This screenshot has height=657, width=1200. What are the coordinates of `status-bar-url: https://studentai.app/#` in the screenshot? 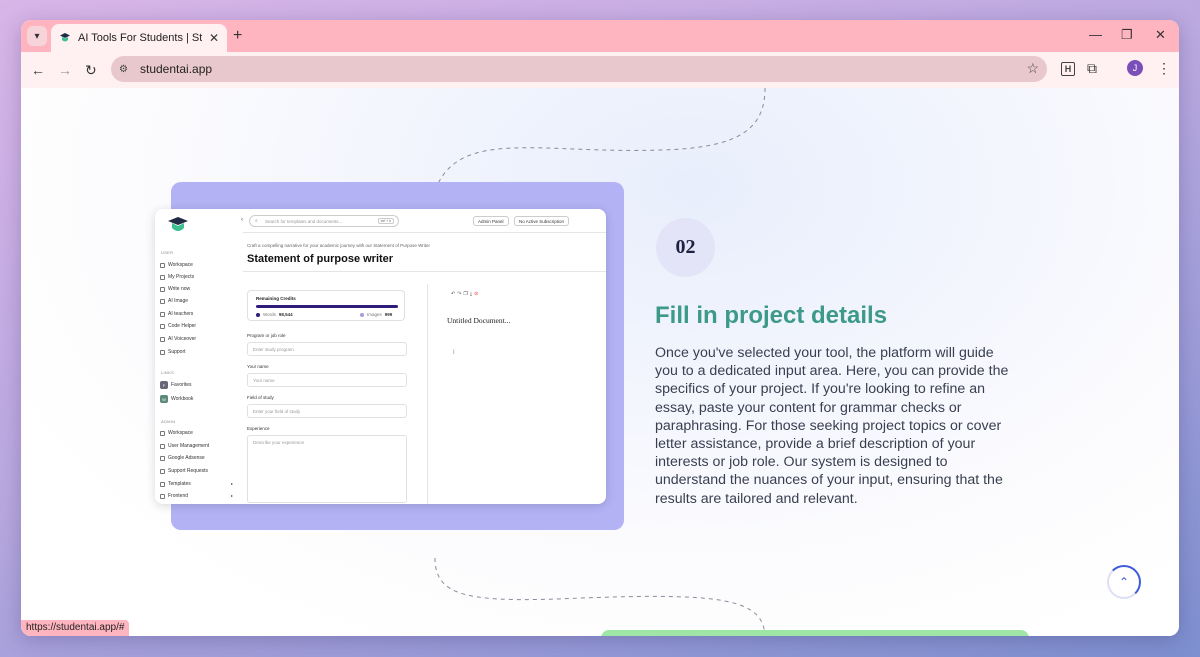 It's located at (75, 628).